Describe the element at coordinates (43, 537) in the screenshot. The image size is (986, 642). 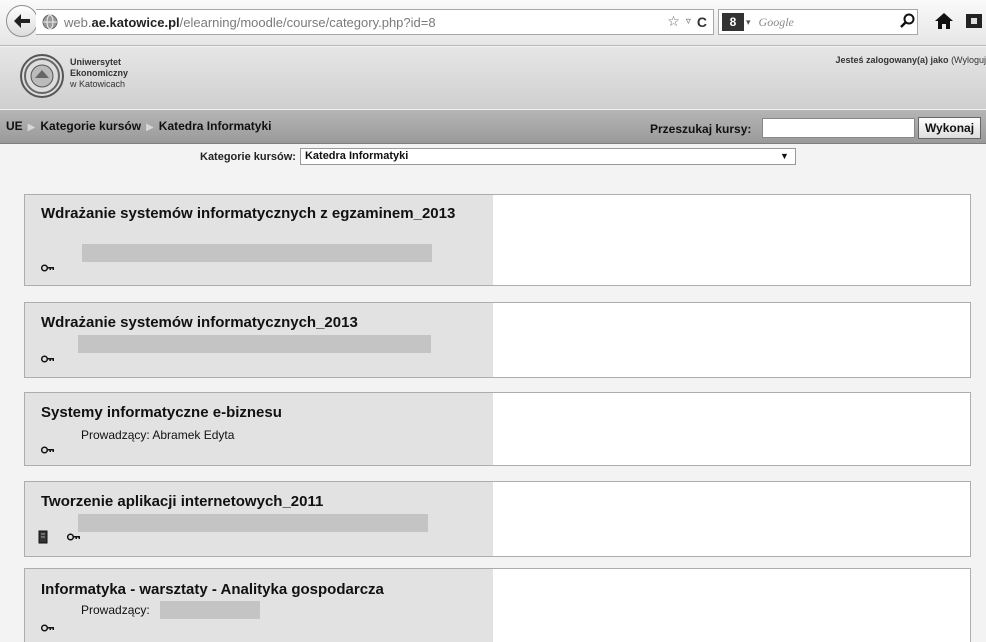
I see `document-icon` at that location.